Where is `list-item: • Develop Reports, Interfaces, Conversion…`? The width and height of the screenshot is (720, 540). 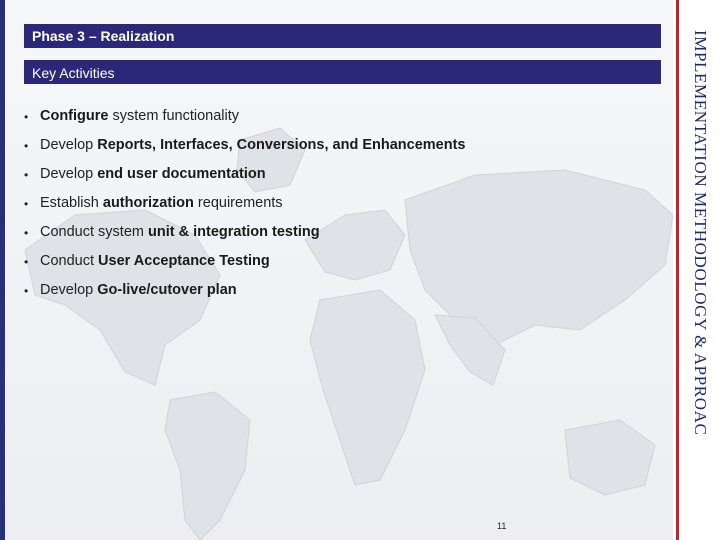
list-item: • Develop Reports, Interfaces, Conversion… is located at coordinates (344, 151).